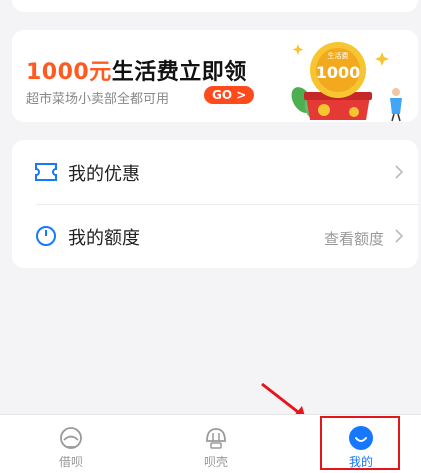 This screenshot has height=473, width=421. I want to click on badge-top-text: 生活费, so click(338, 55).